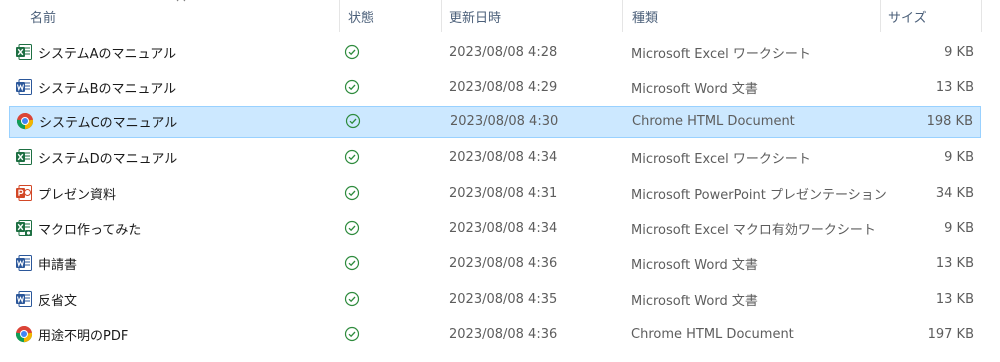 The height and width of the screenshot is (362, 1000). Describe the element at coordinates (108, 159) in the screenshot. I see `file-name: システムDのマニュアル` at that location.